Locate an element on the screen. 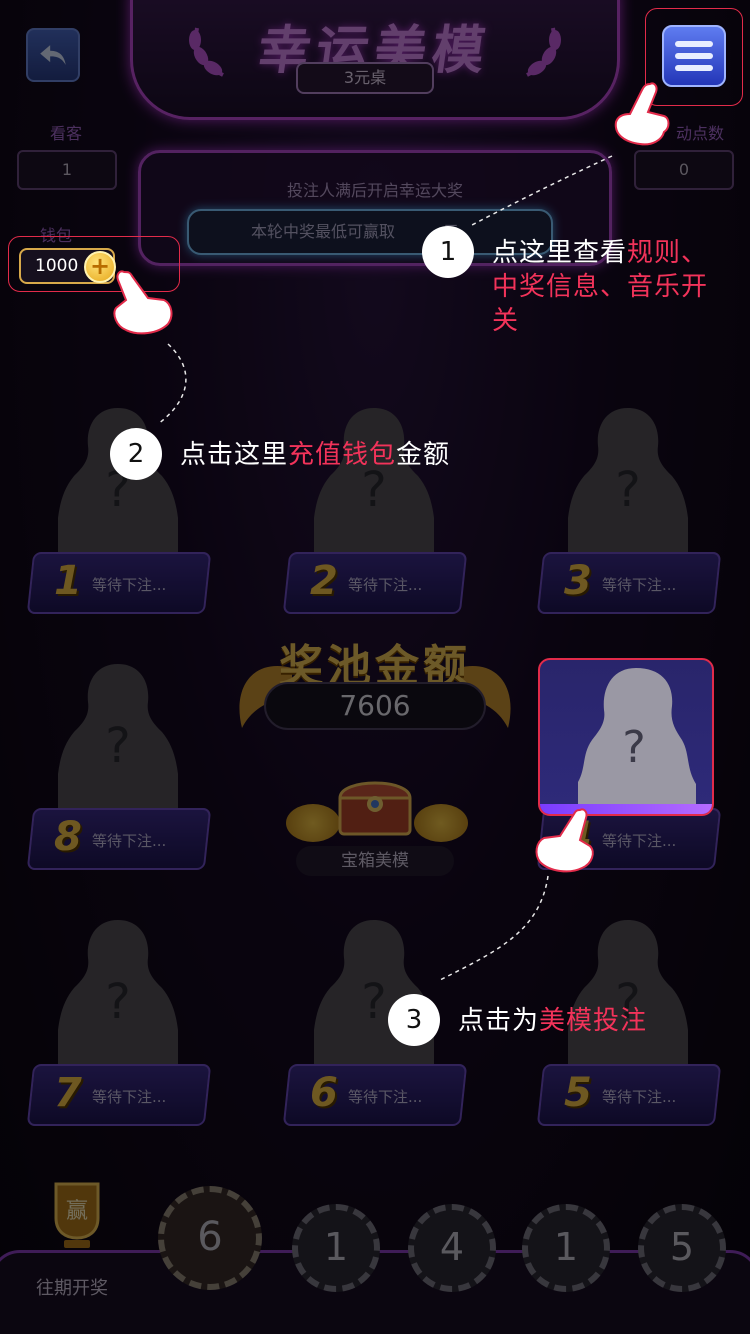  tip-3: 点击为美模投注 is located at coordinates (588, 1021).